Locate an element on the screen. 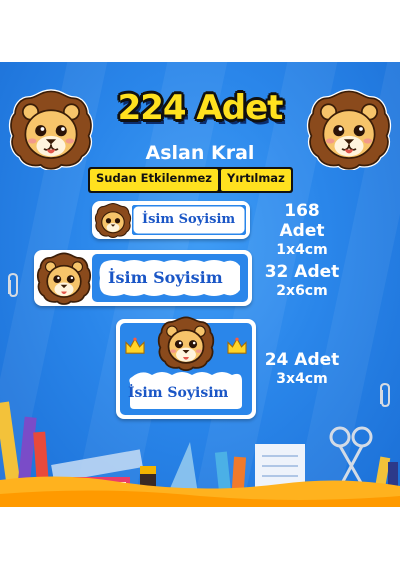 This screenshot has width=400, height=570. label-size: 1x4cm is located at coordinates (302, 250).